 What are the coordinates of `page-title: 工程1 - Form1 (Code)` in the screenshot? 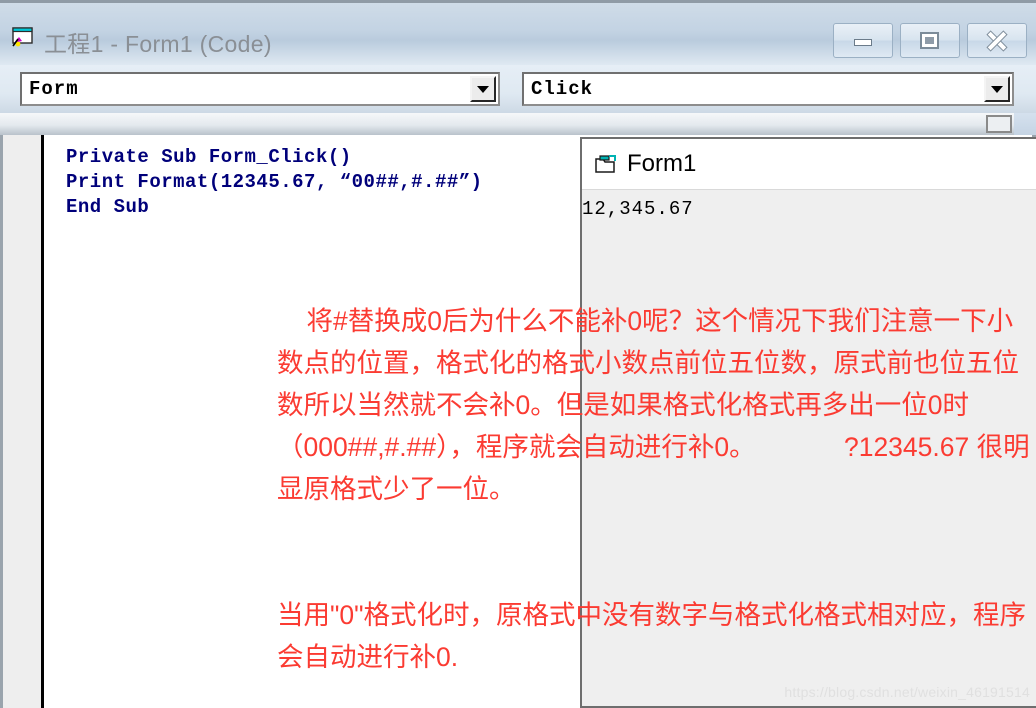 It's located at (158, 44).